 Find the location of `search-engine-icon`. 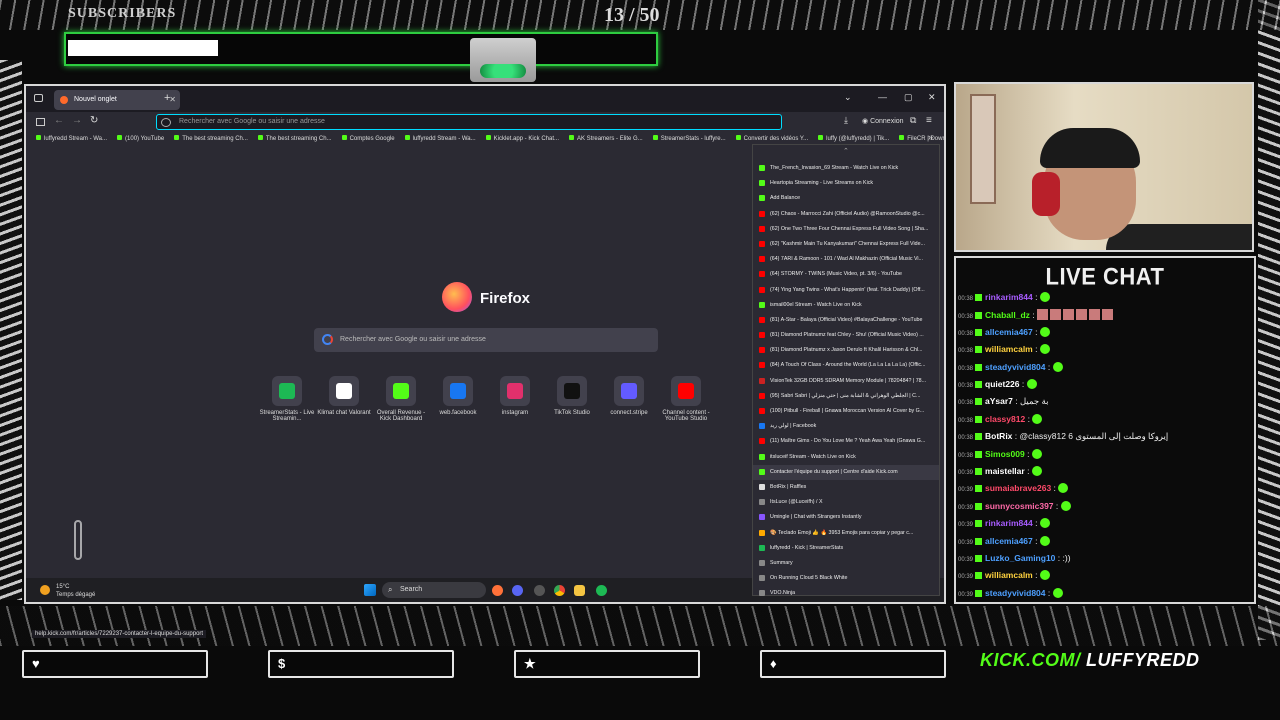

search-engine-icon is located at coordinates (166, 122).